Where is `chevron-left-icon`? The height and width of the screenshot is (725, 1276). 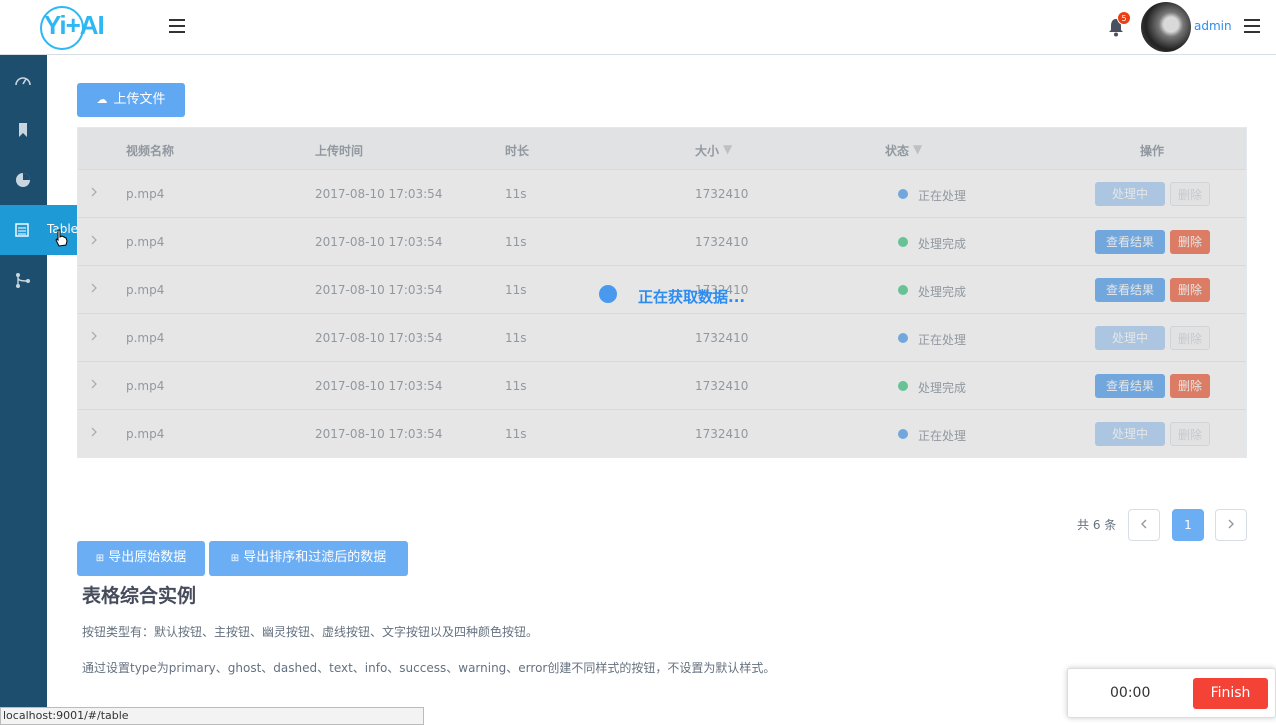
chevron-left-icon is located at coordinates (1144, 524).